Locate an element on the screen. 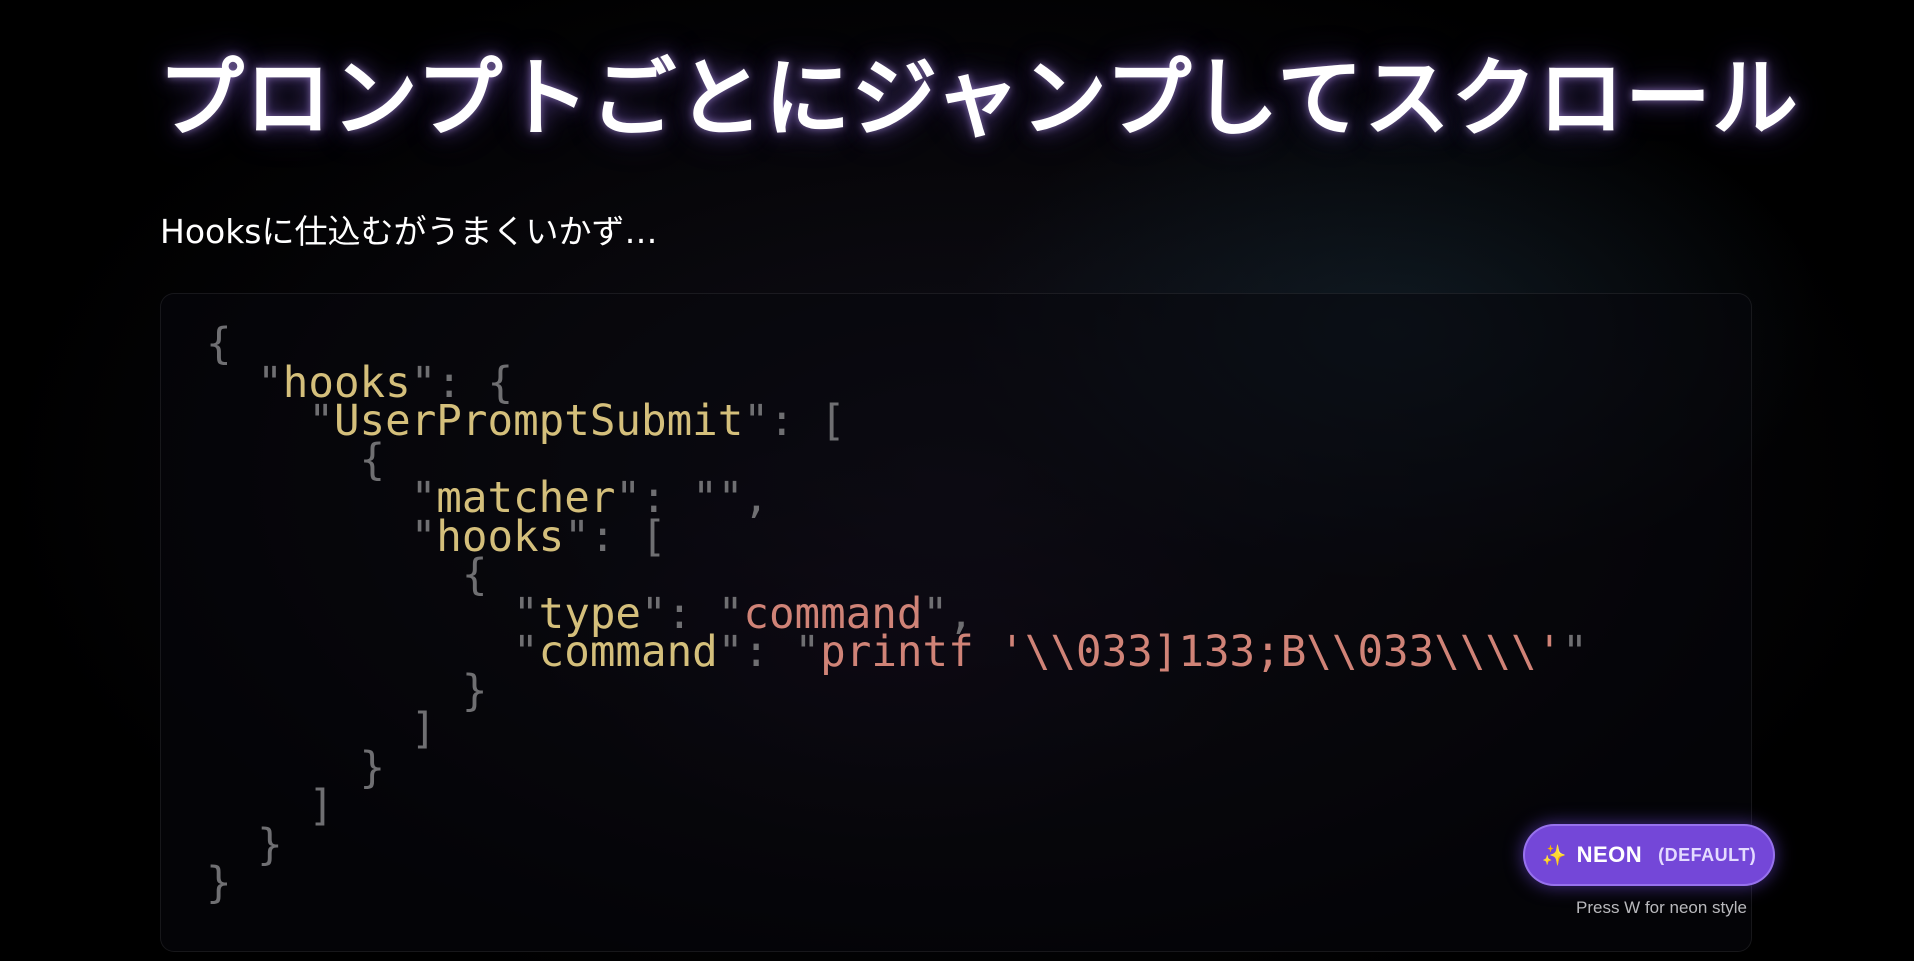 The height and width of the screenshot is (961, 1914). sparkles-icon: ✨ is located at coordinates (1554, 855).